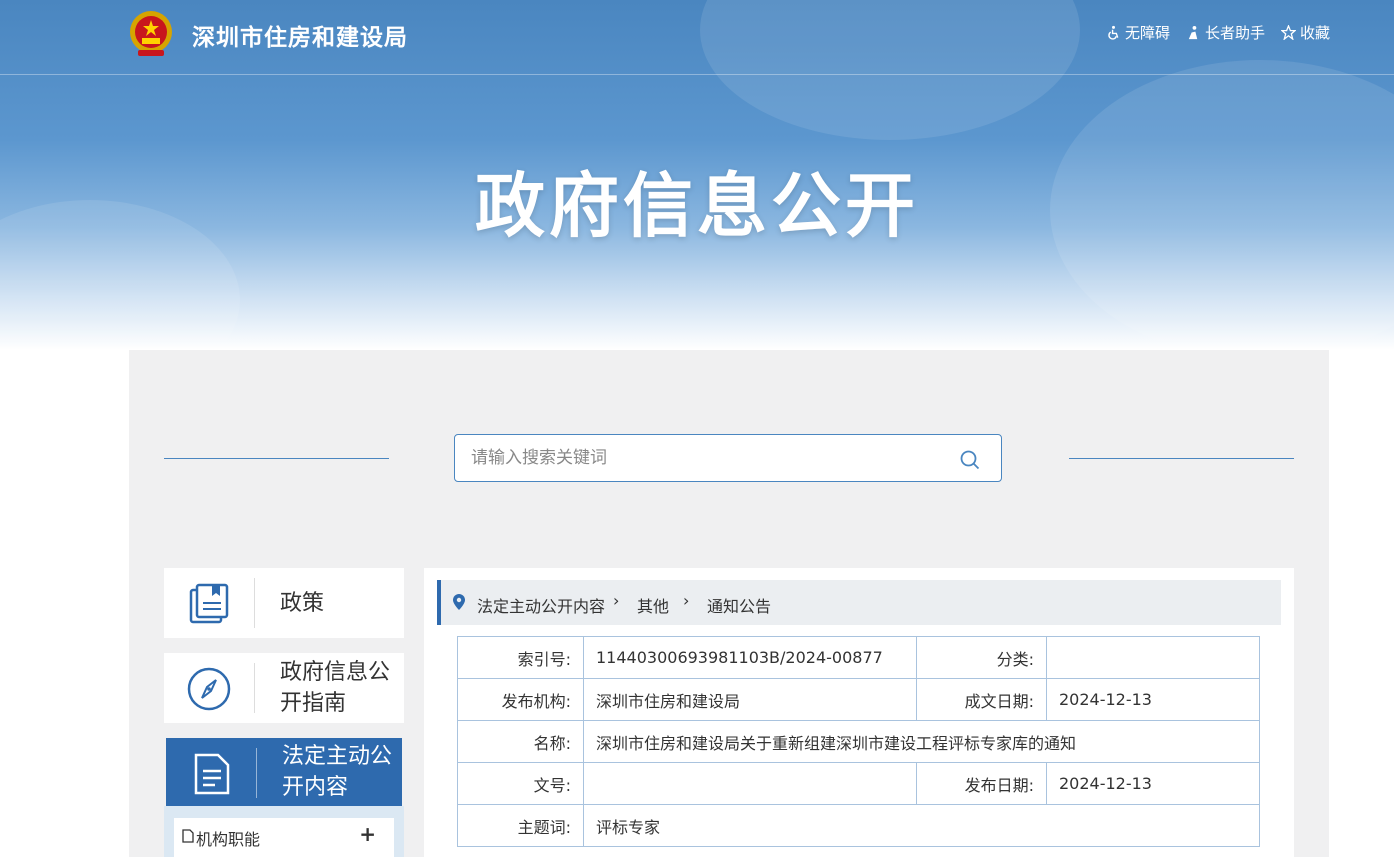  I want to click on meta-key: 名称:, so click(520, 741).